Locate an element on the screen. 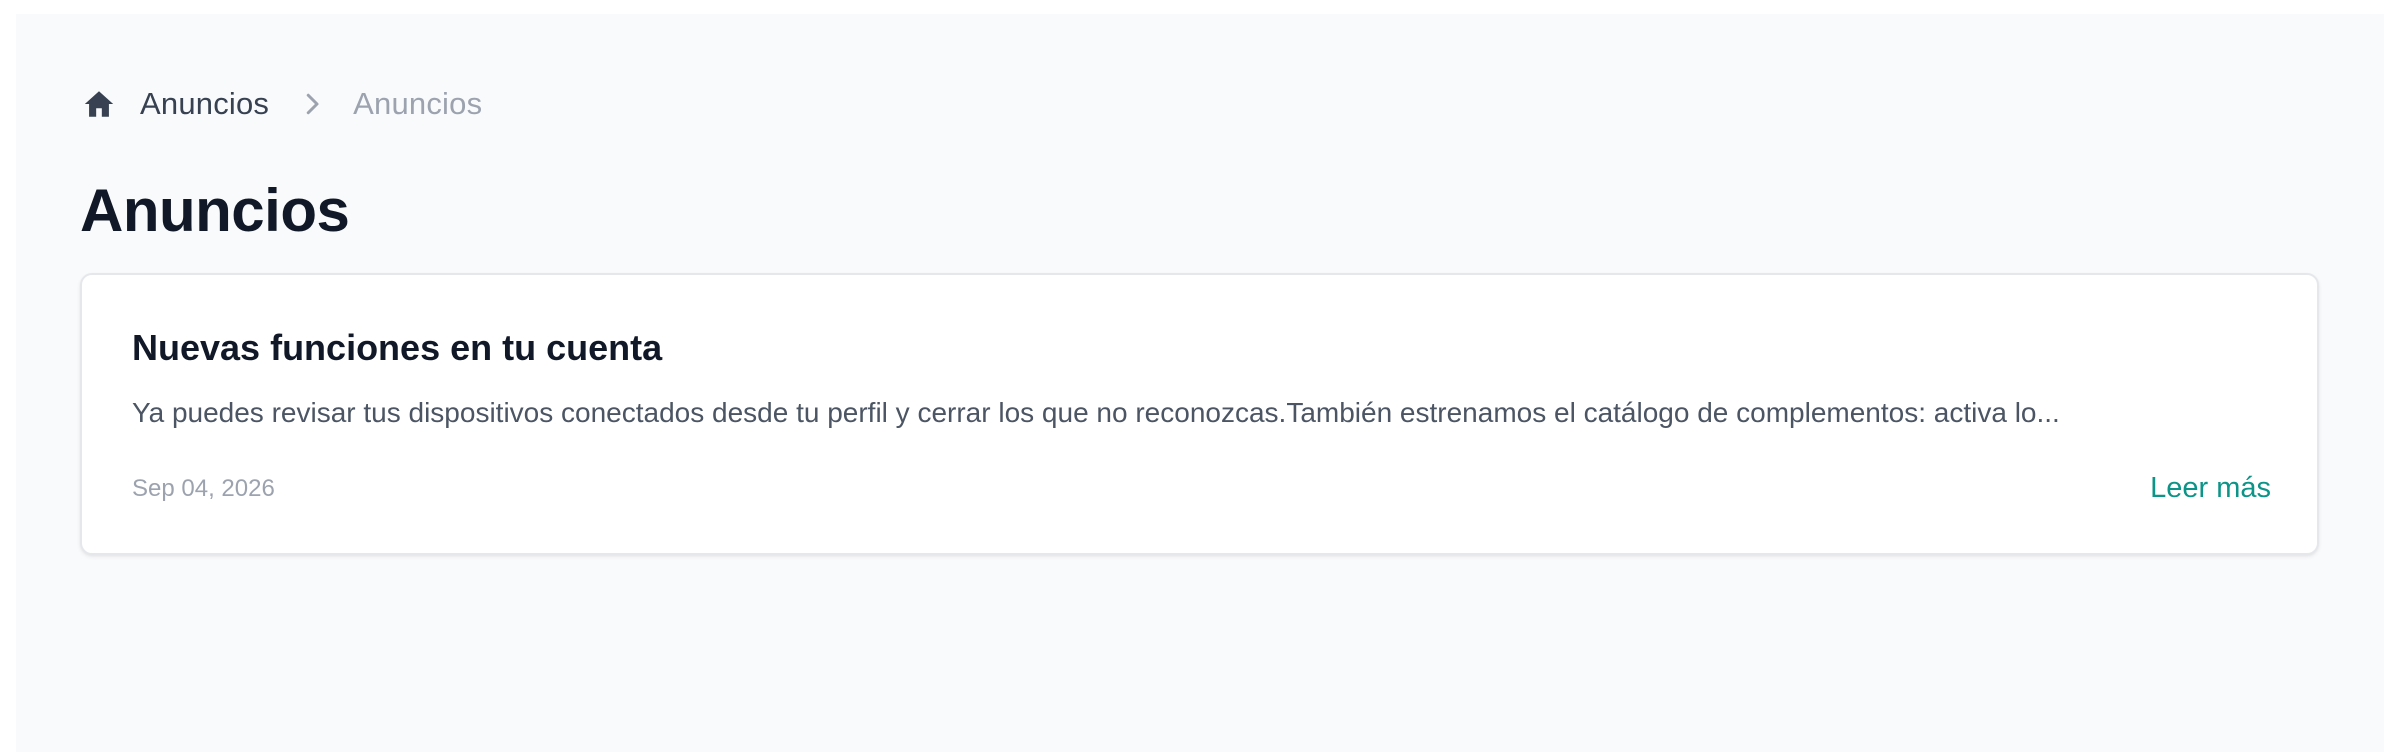 The height and width of the screenshot is (752, 2384). home-icon is located at coordinates (99, 104).